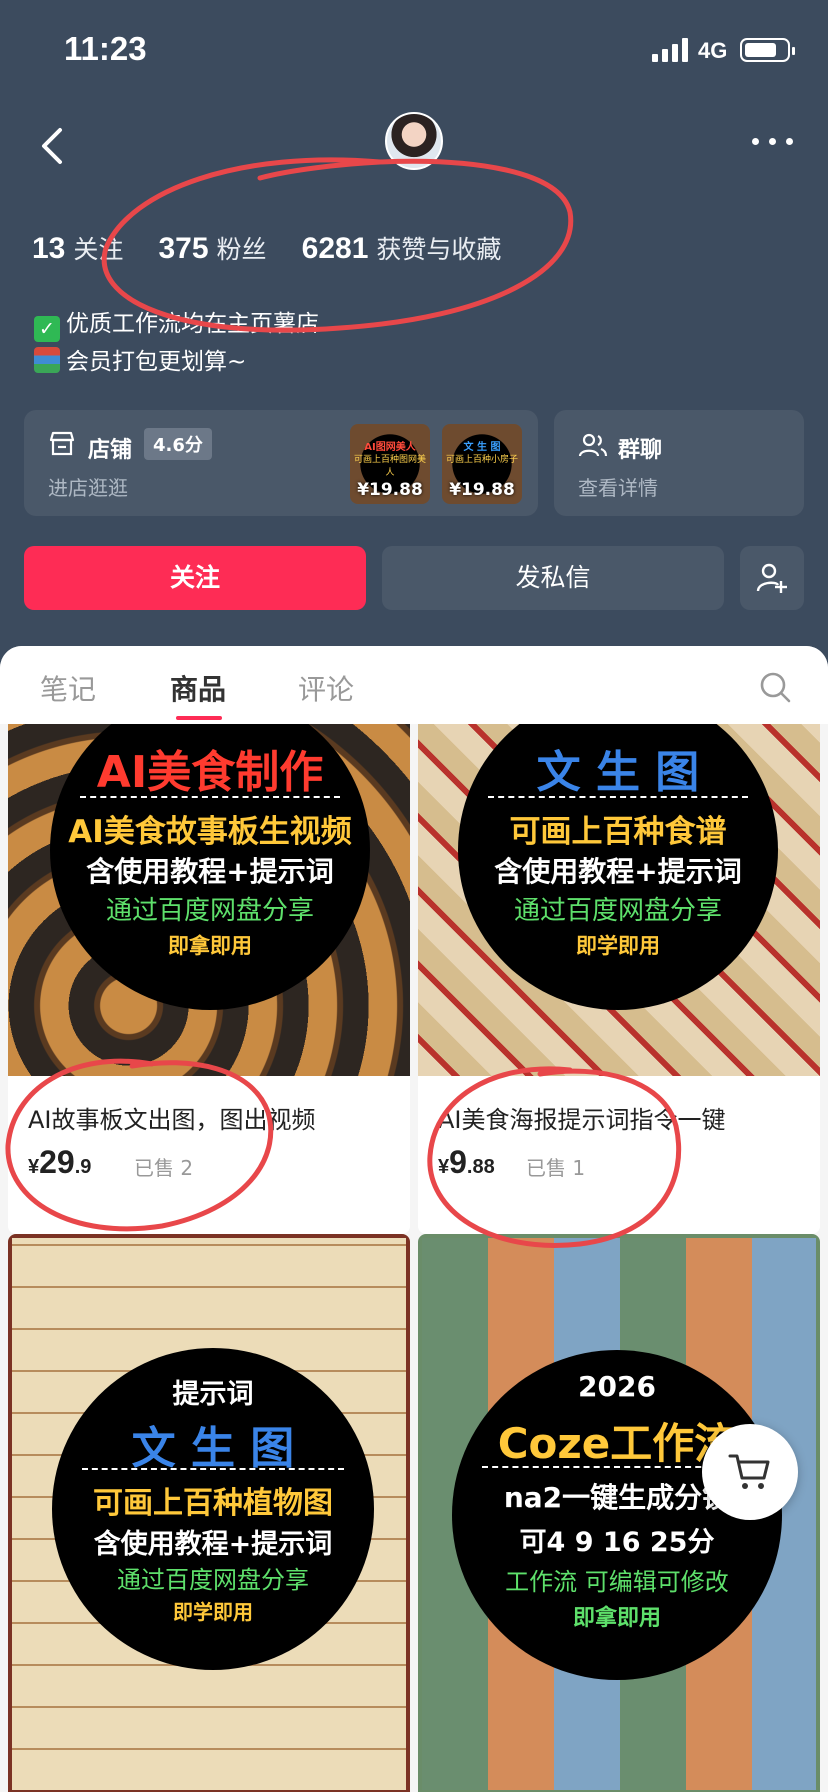 The height and width of the screenshot is (1792, 828). What do you see at coordinates (172, 1120) in the screenshot?
I see `product-title: AI故事板文出图，图出视频` at bounding box center [172, 1120].